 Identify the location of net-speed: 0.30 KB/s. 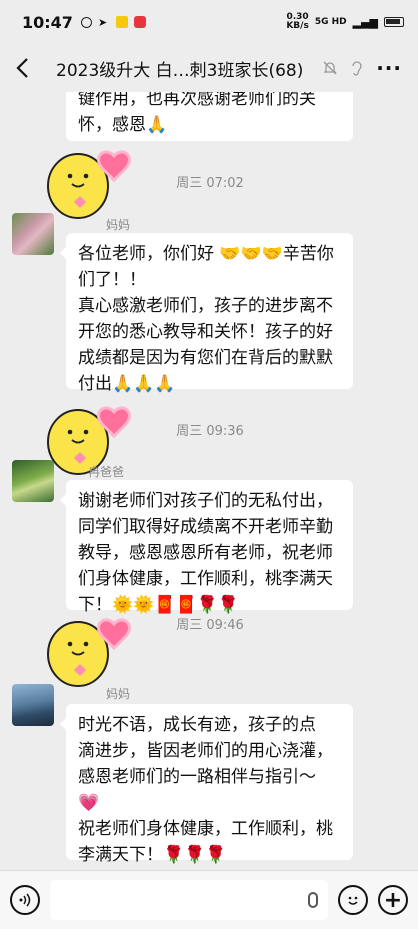
(297, 22).